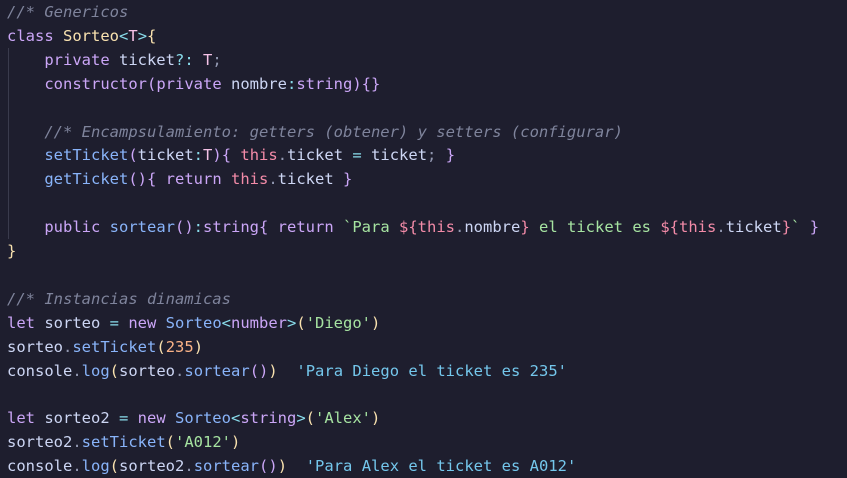  Describe the element at coordinates (217, 370) in the screenshot. I see `code-token: sortear` at that location.